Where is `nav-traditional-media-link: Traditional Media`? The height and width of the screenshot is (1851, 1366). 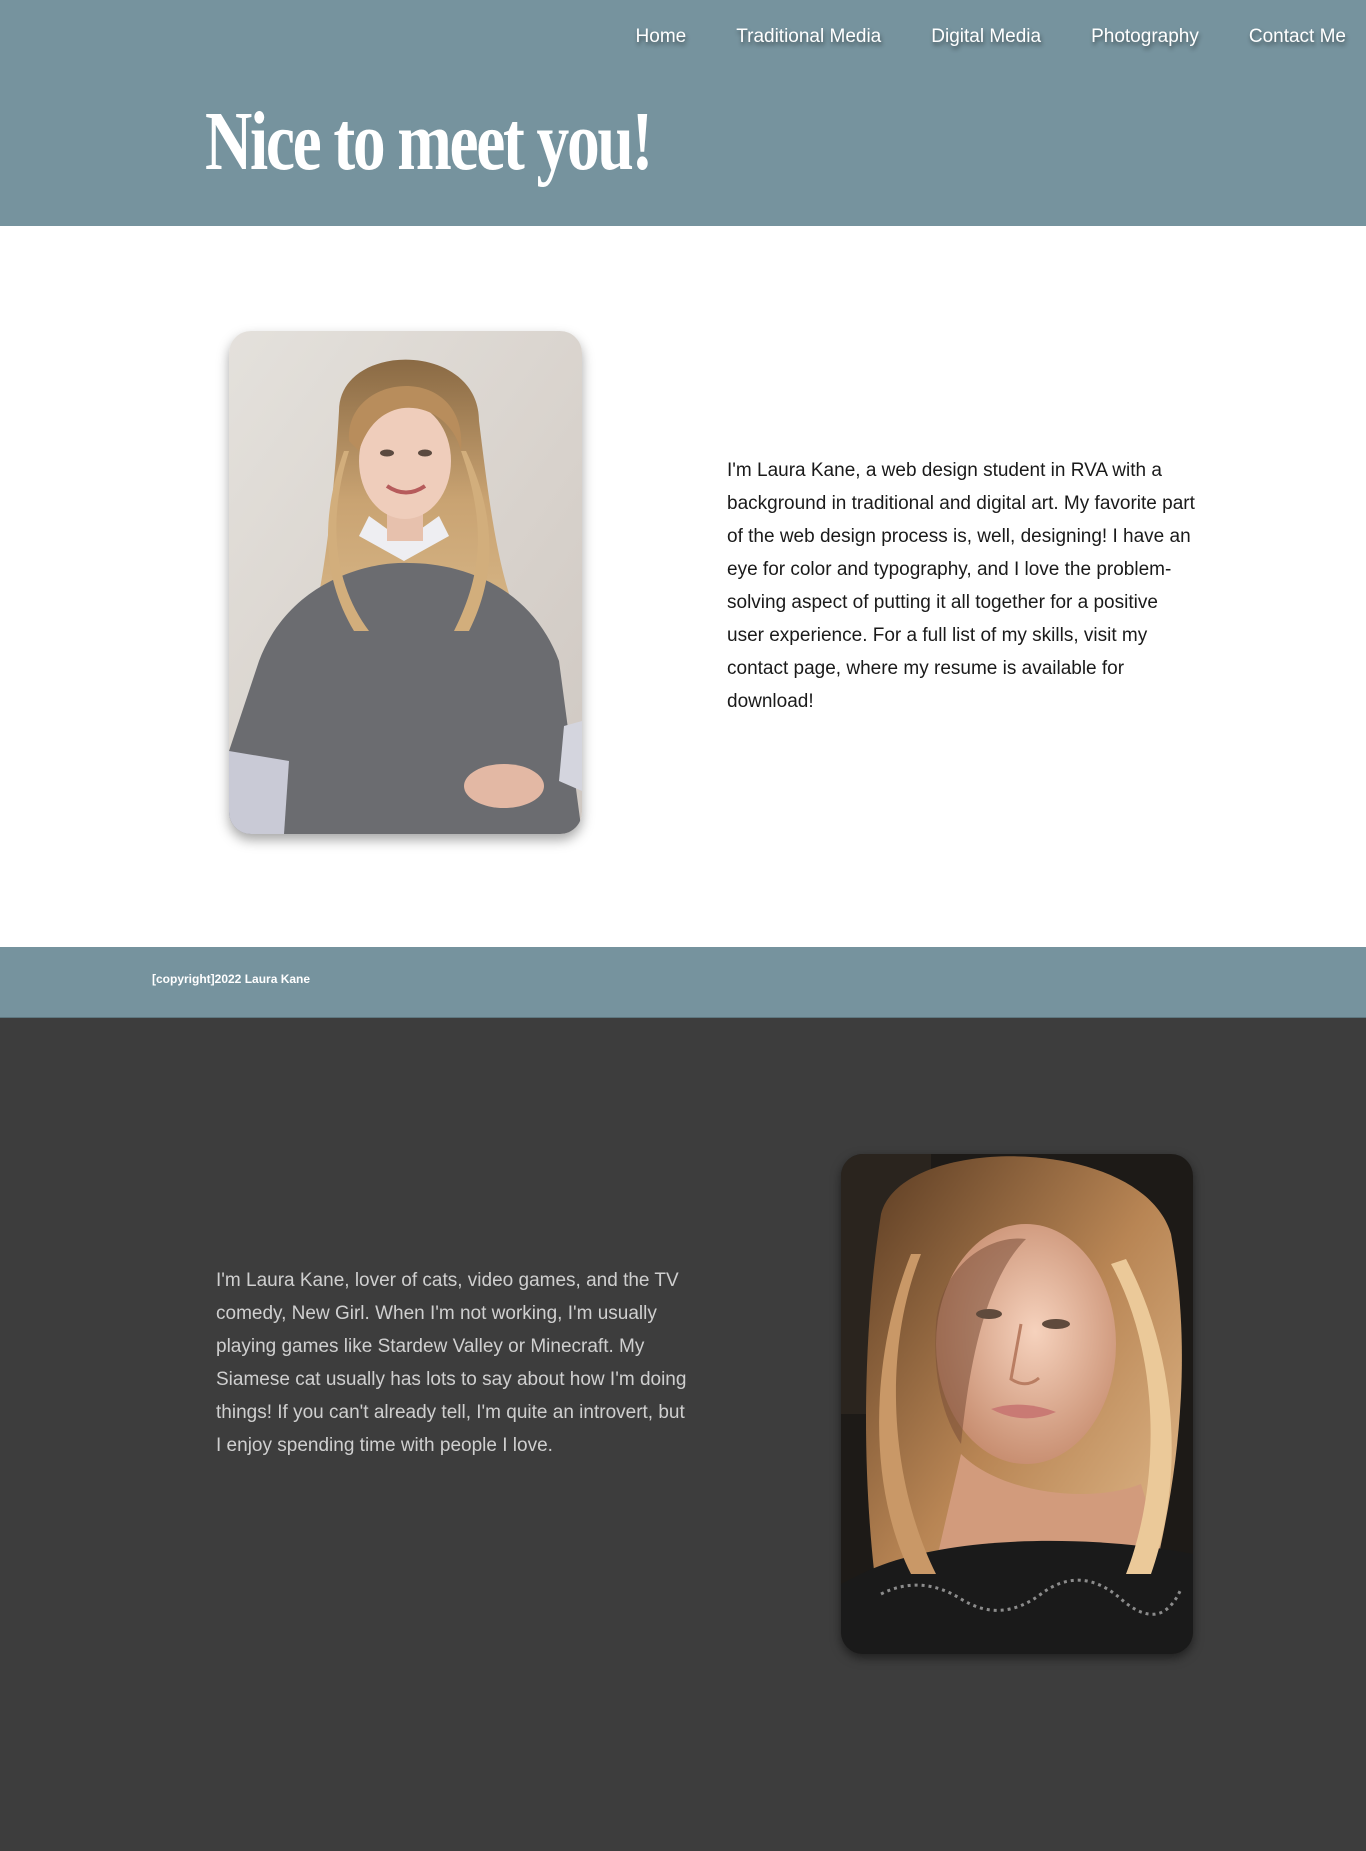 nav-traditional-media-link: Traditional Media is located at coordinates (808, 37).